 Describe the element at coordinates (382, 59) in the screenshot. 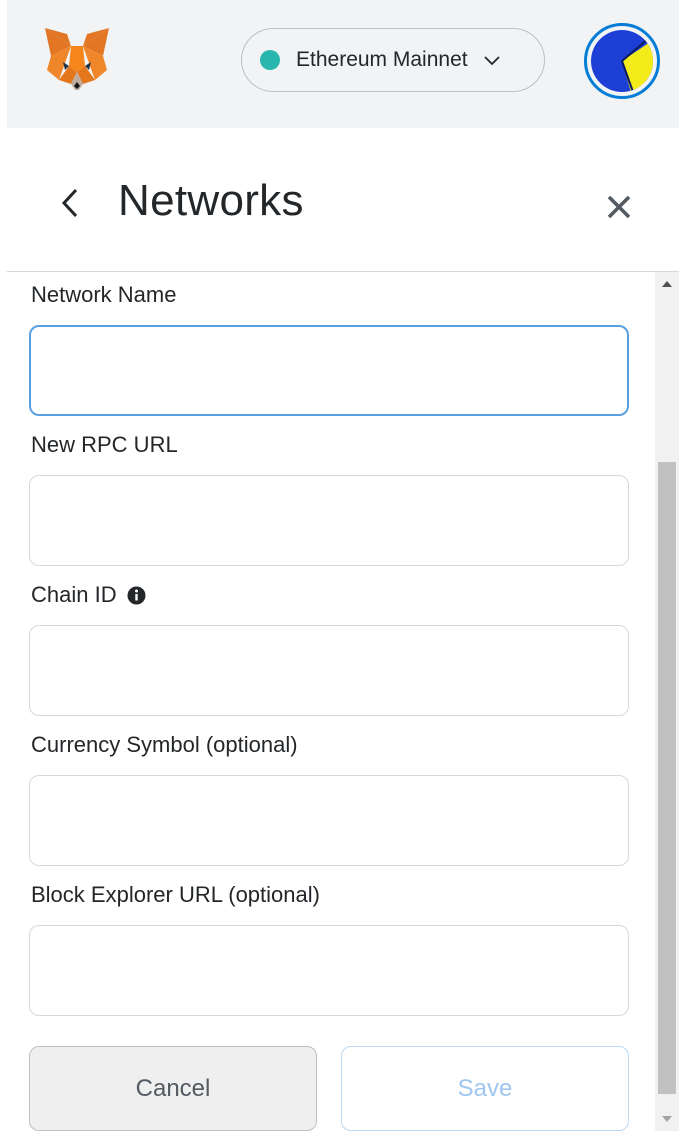

I see `network-label: Ethereum Mainnet` at that location.